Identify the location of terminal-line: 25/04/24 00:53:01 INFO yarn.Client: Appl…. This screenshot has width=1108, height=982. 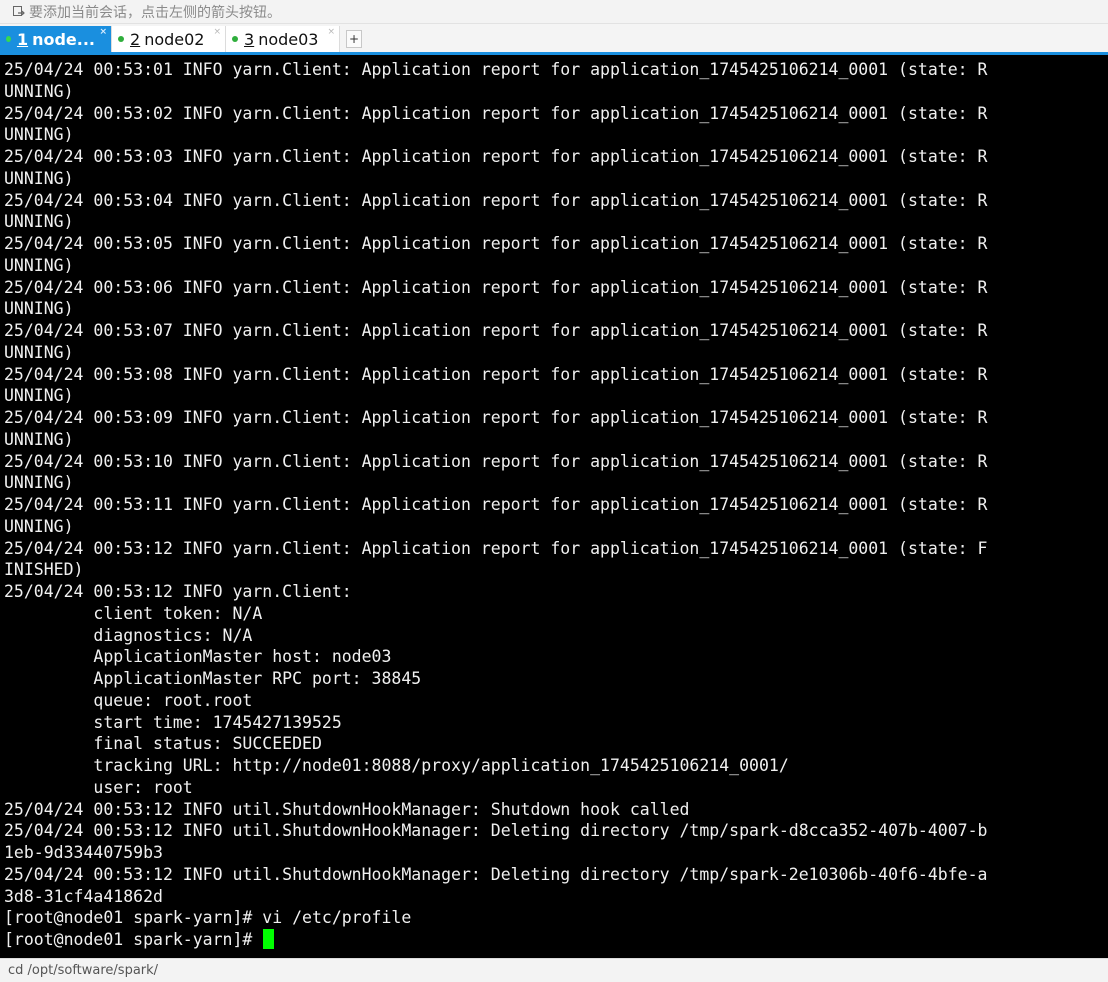
(496, 69).